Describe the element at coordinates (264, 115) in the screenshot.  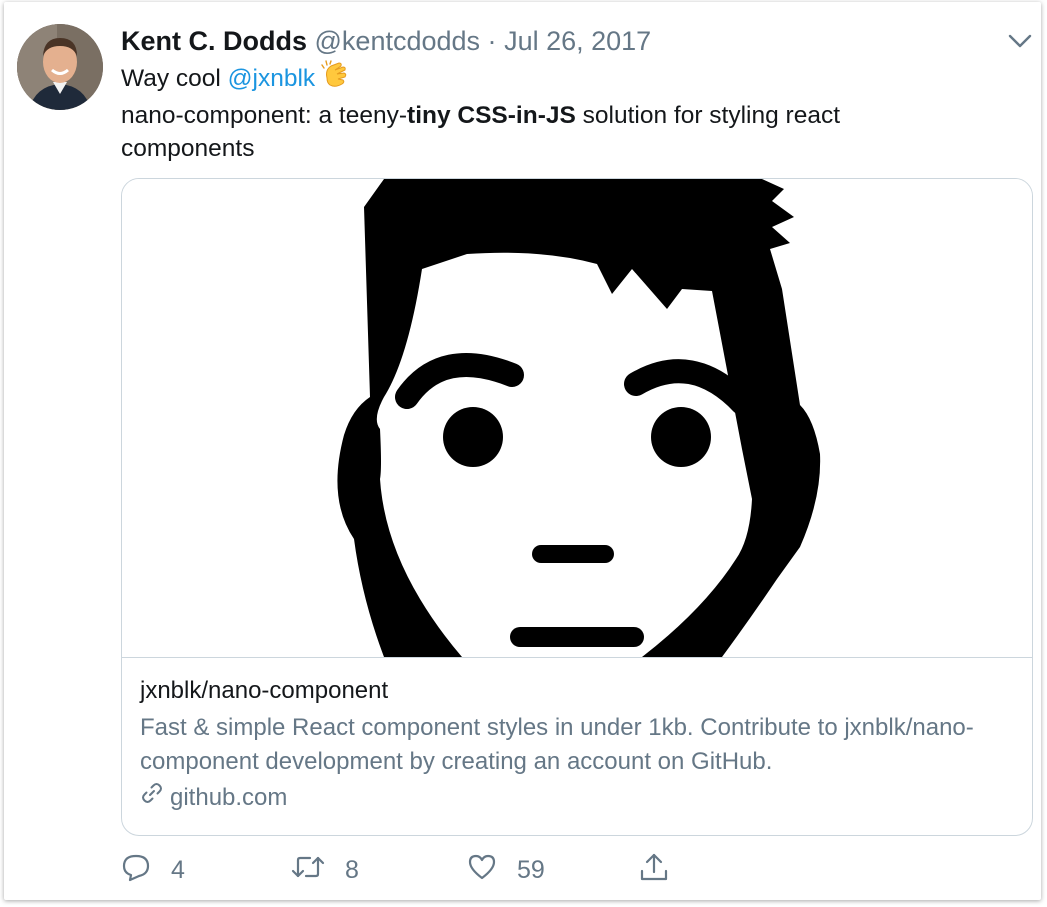
I see `tweet-text-line2a: nano-component: a teeny-` at that location.